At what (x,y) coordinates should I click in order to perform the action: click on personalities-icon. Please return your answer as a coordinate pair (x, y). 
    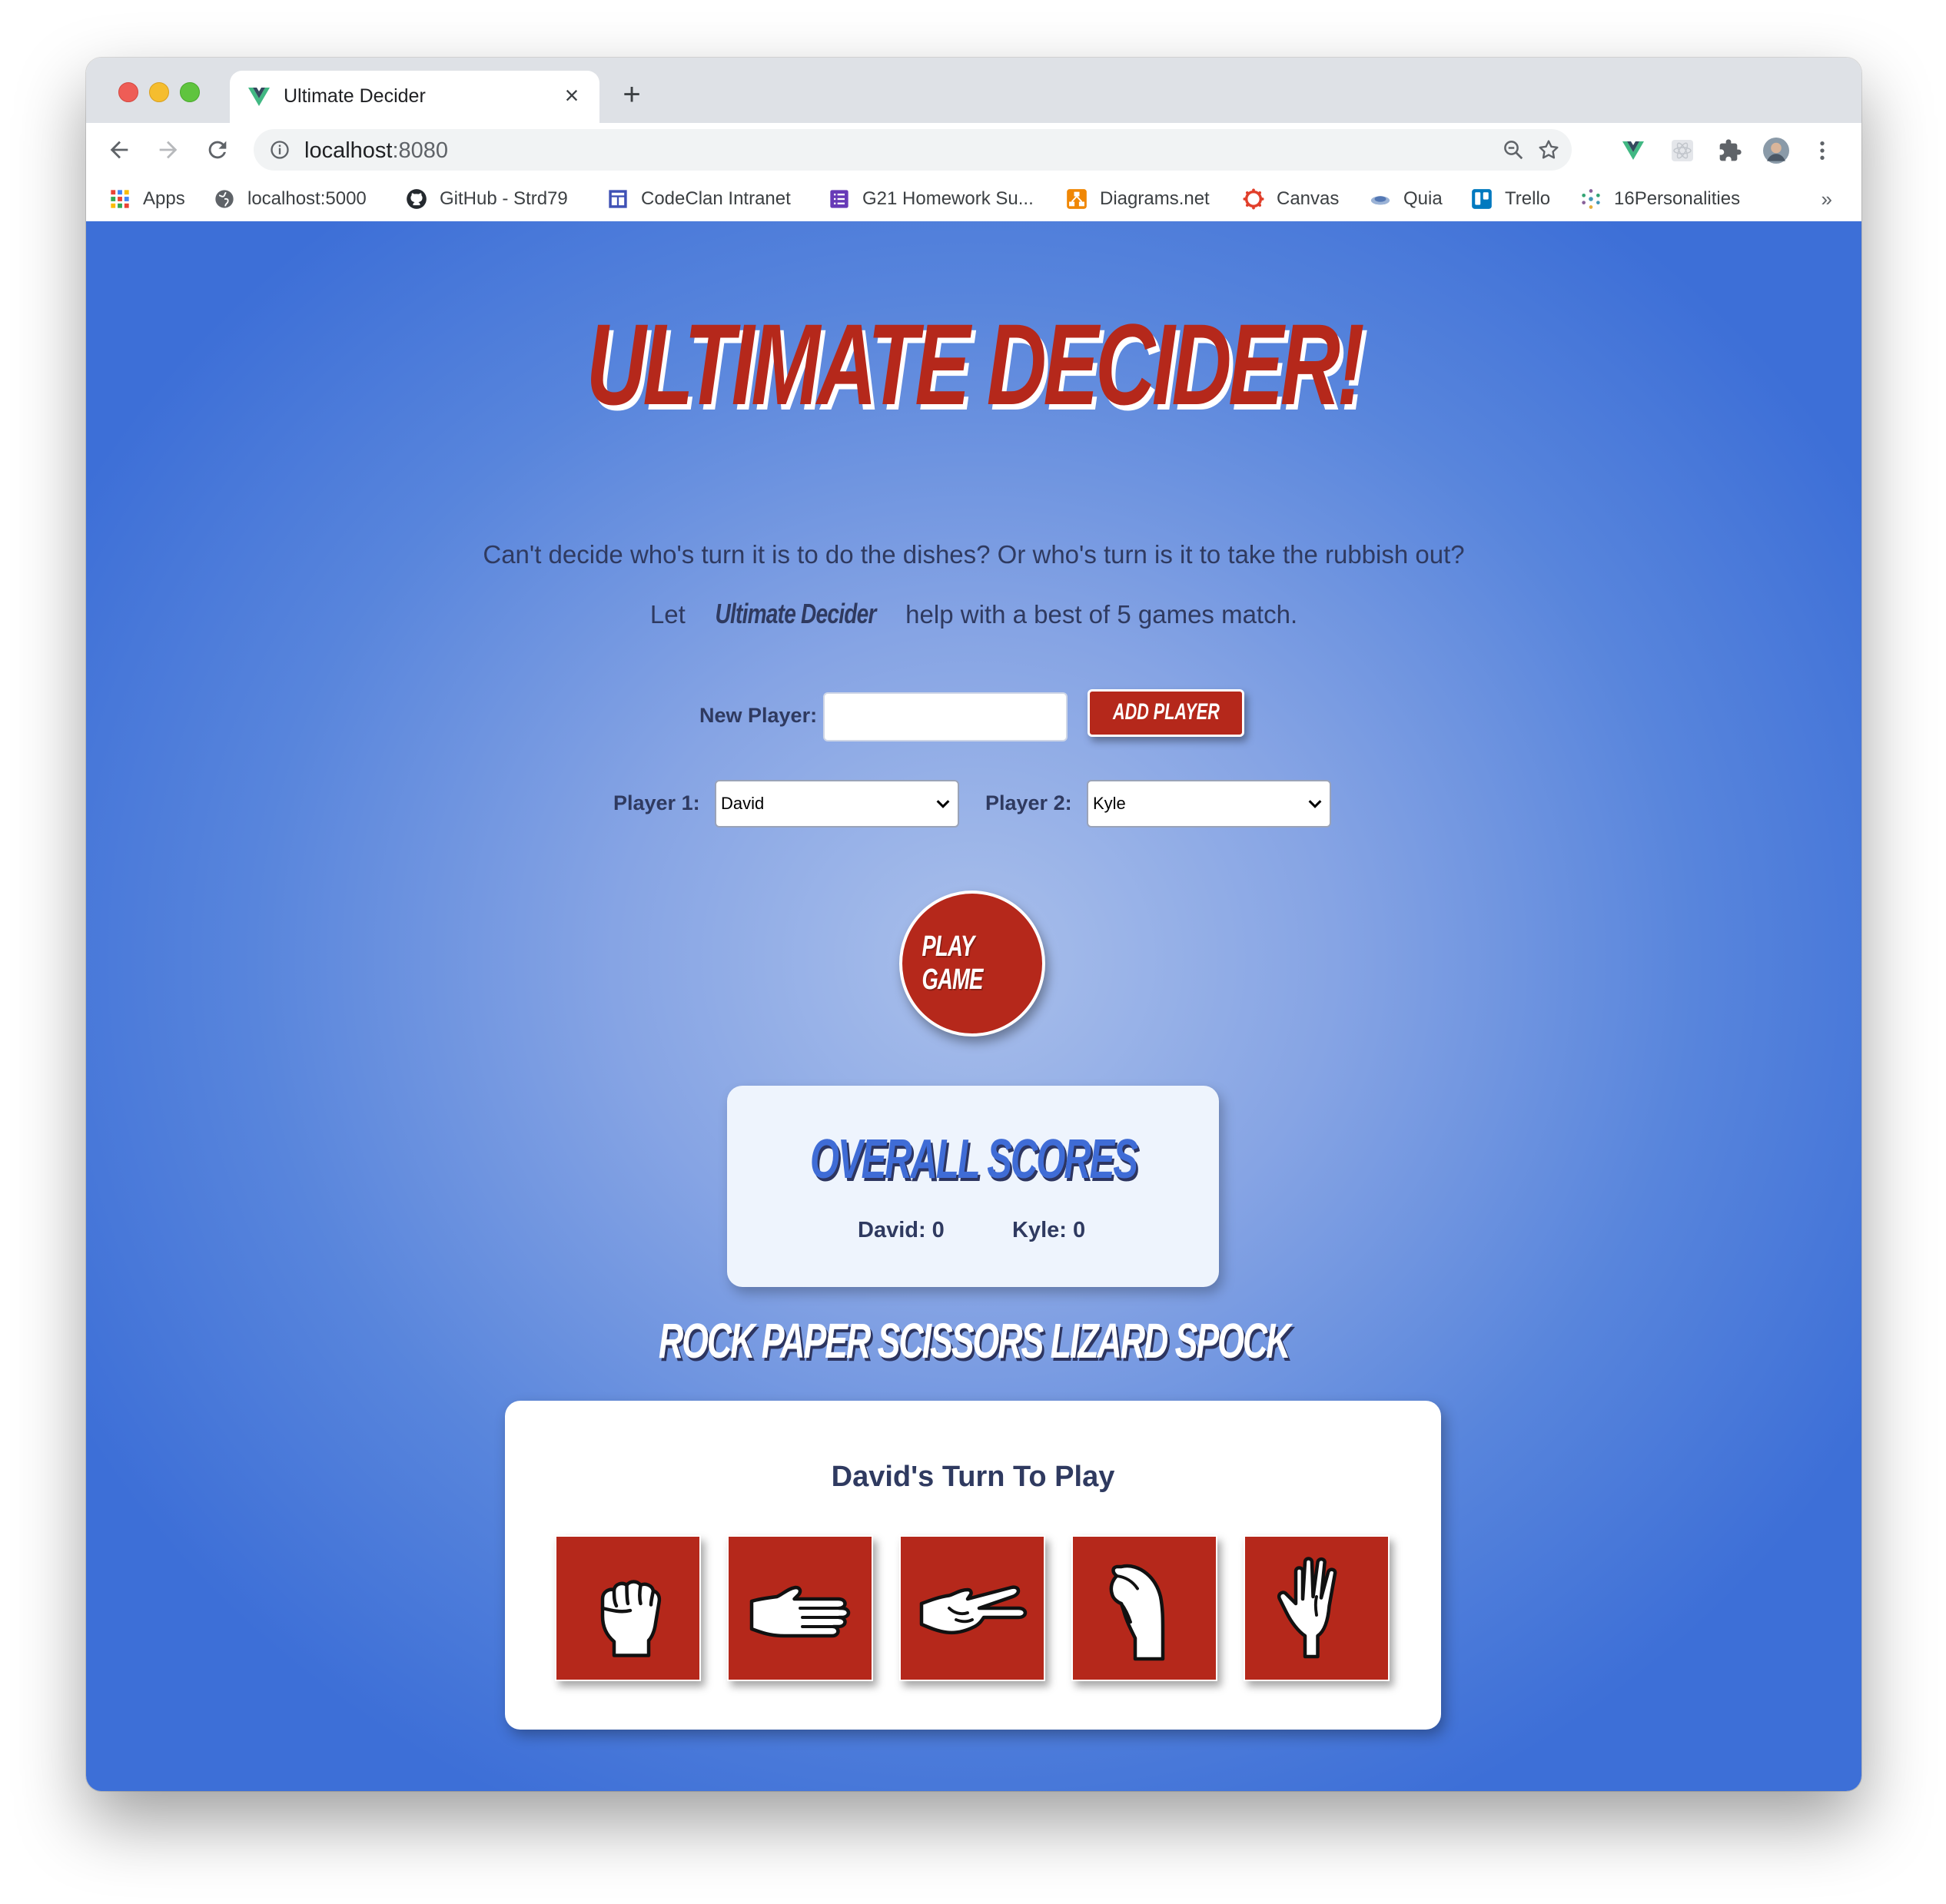
    Looking at the image, I should click on (1591, 199).